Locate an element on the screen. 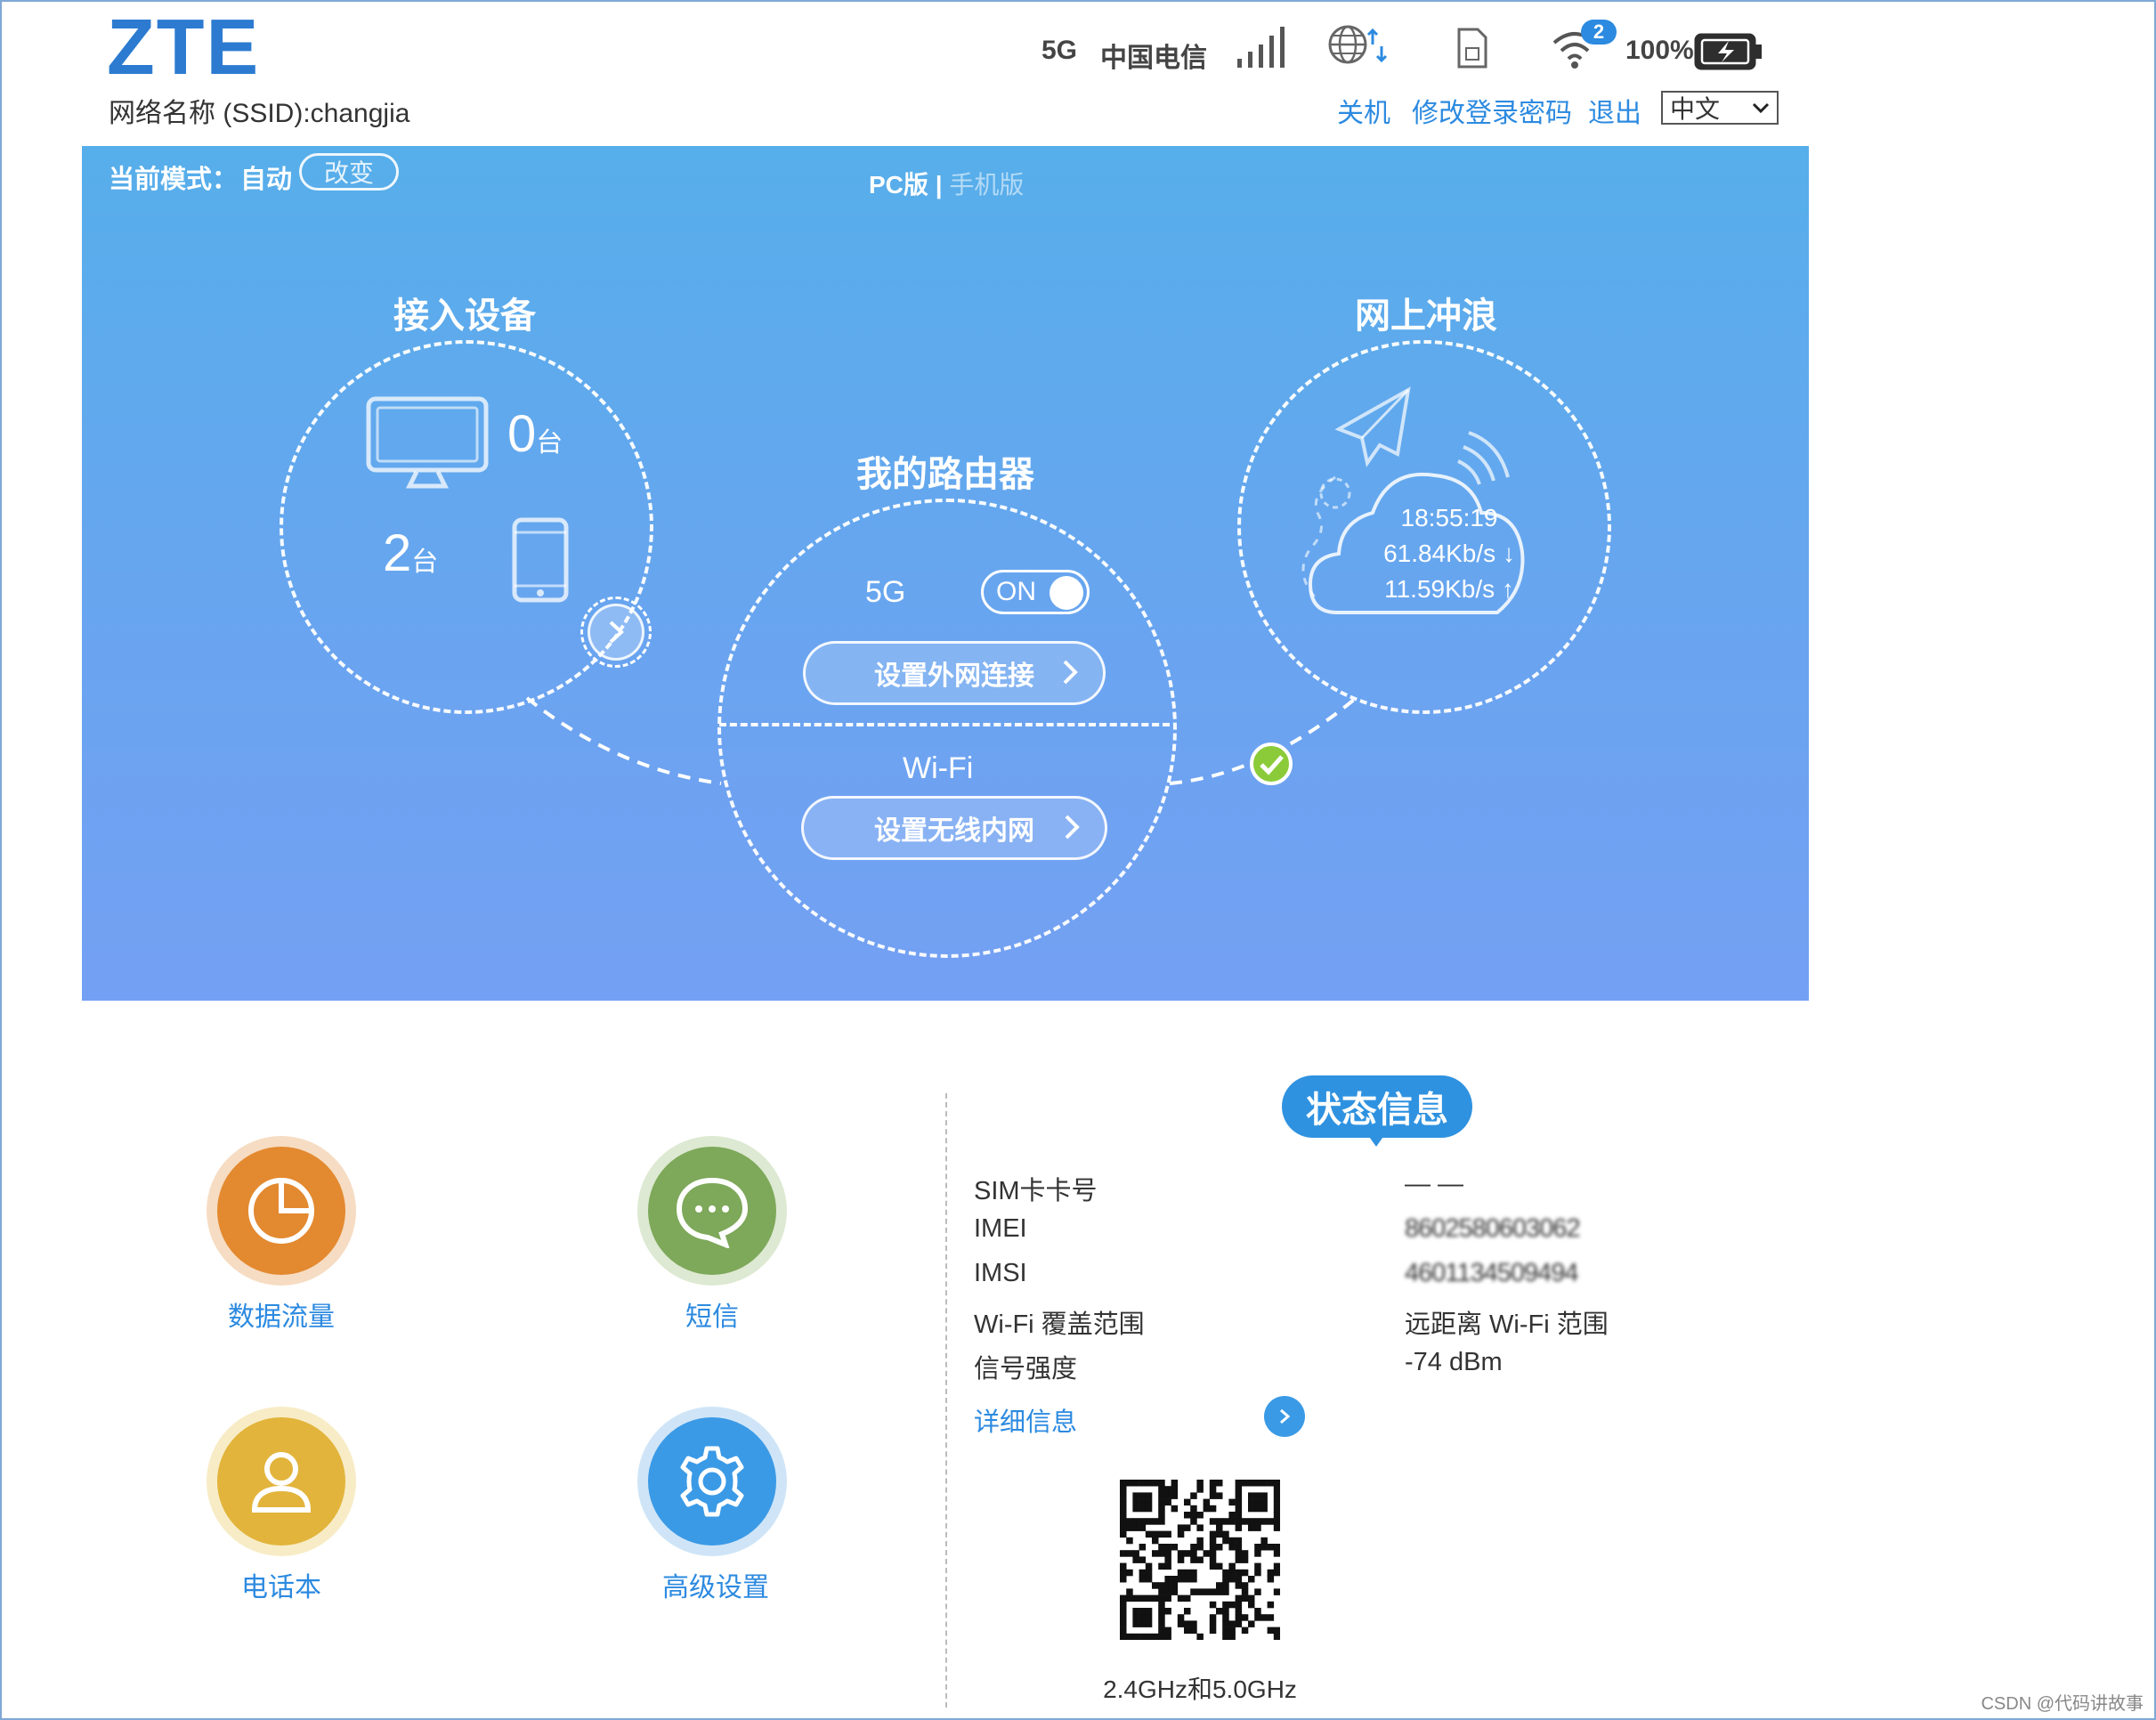 The width and height of the screenshot is (2156, 1720). change-password-link: 修改登录密码 is located at coordinates (1492, 110).